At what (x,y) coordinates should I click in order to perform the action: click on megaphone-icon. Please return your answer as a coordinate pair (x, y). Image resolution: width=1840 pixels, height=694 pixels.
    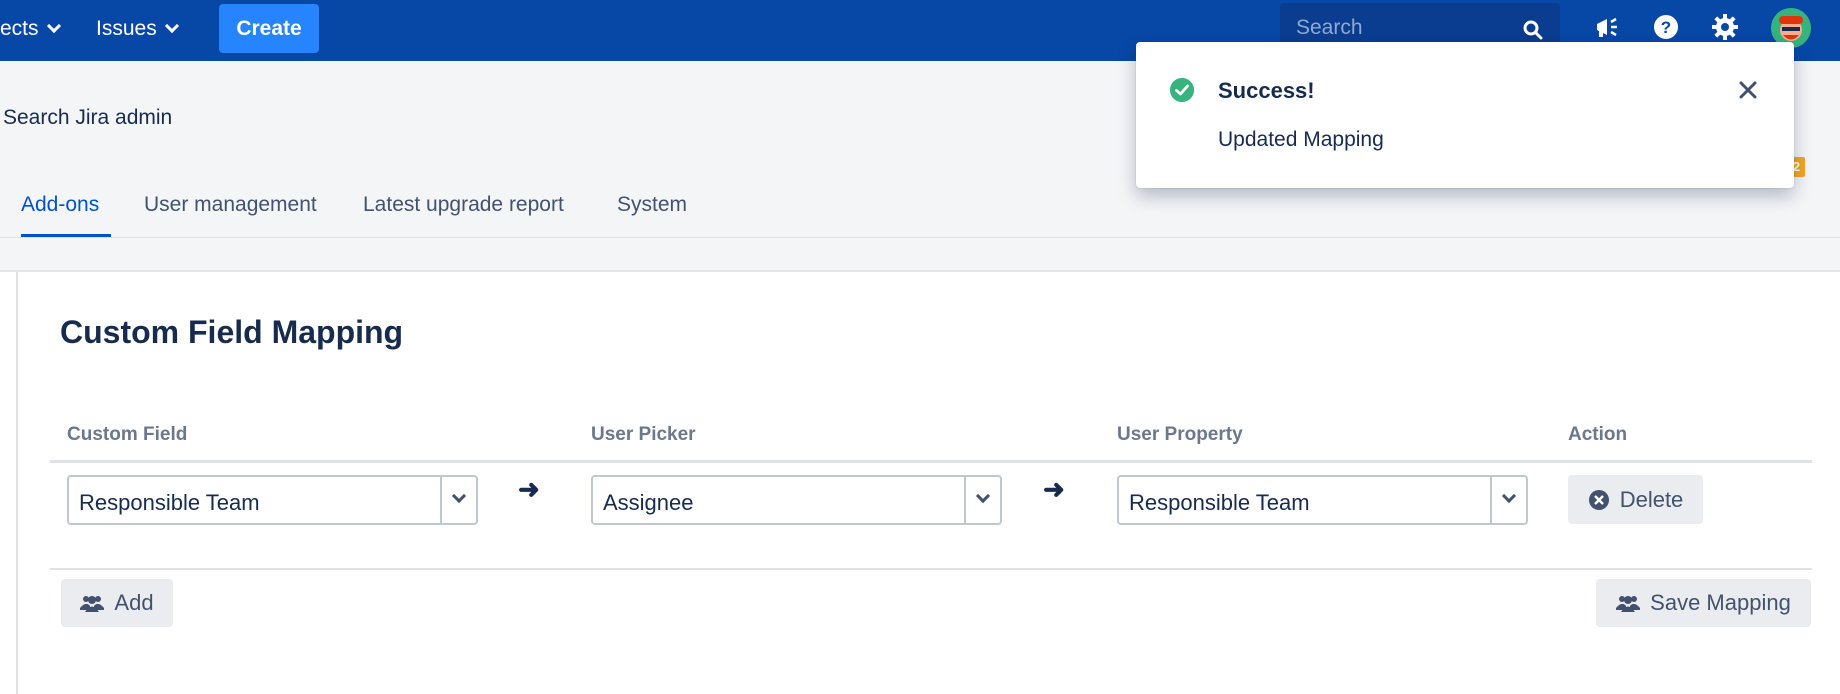
    Looking at the image, I should click on (1607, 27).